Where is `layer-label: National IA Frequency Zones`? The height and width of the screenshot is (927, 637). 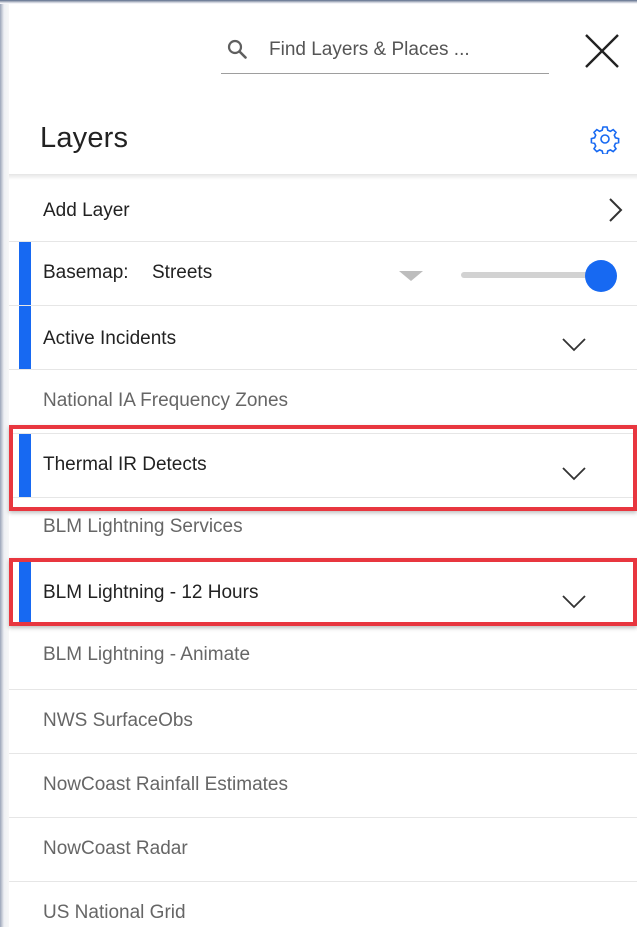 layer-label: National IA Frequency Zones is located at coordinates (166, 400).